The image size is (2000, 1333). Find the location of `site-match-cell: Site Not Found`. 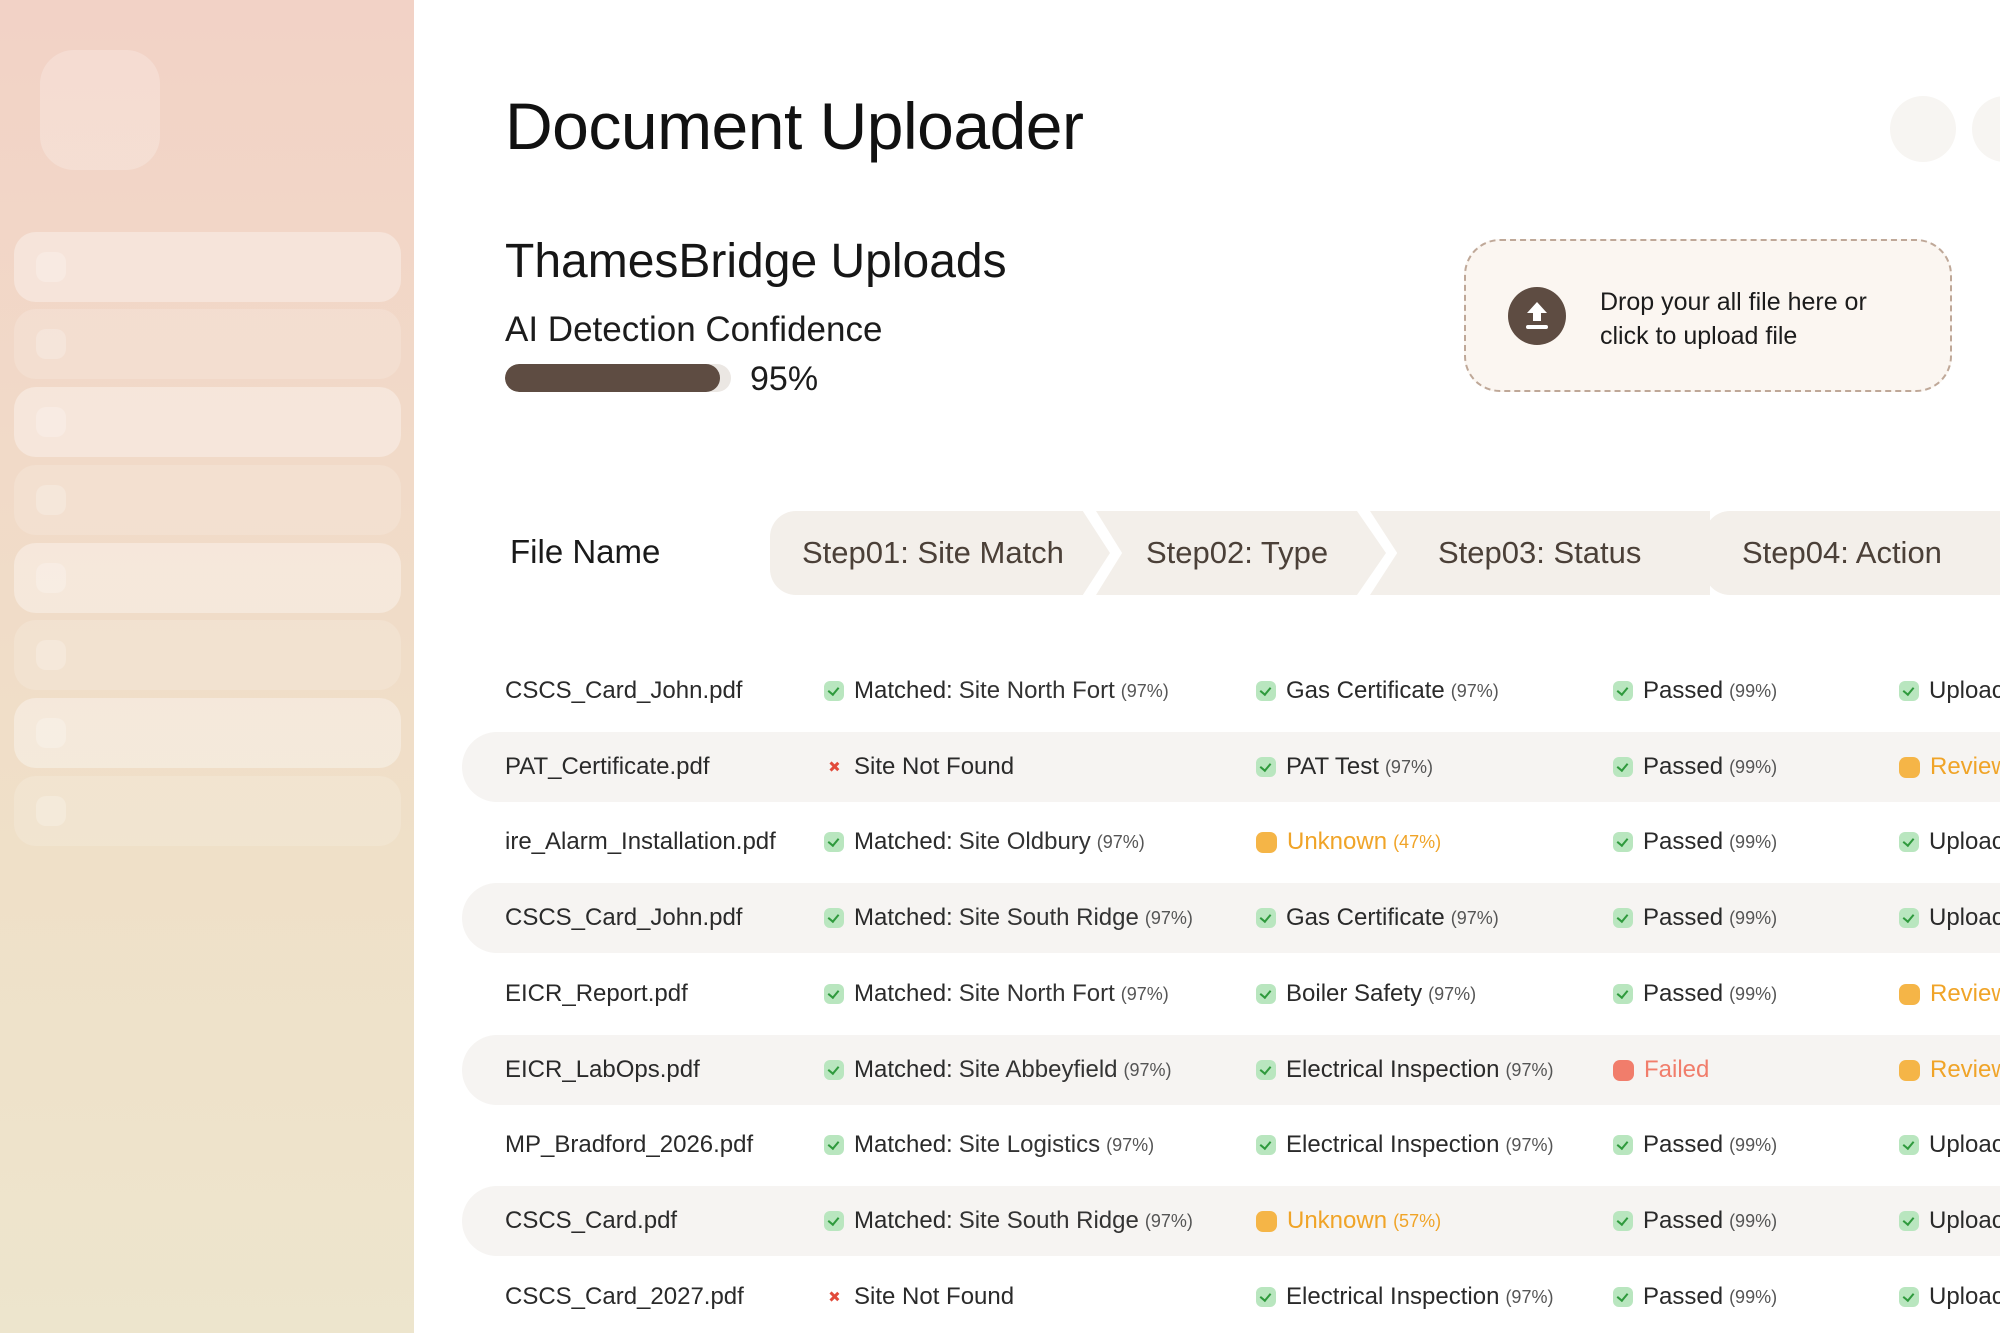

site-match-cell: Site Not Found is located at coordinates (919, 767).